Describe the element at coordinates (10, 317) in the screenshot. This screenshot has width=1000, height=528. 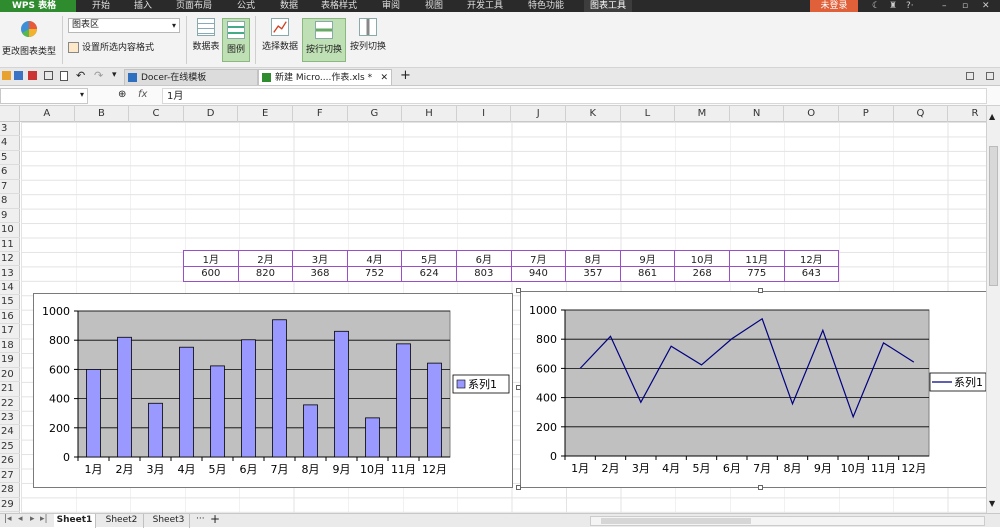
I see `row-header-16: 16` at that location.